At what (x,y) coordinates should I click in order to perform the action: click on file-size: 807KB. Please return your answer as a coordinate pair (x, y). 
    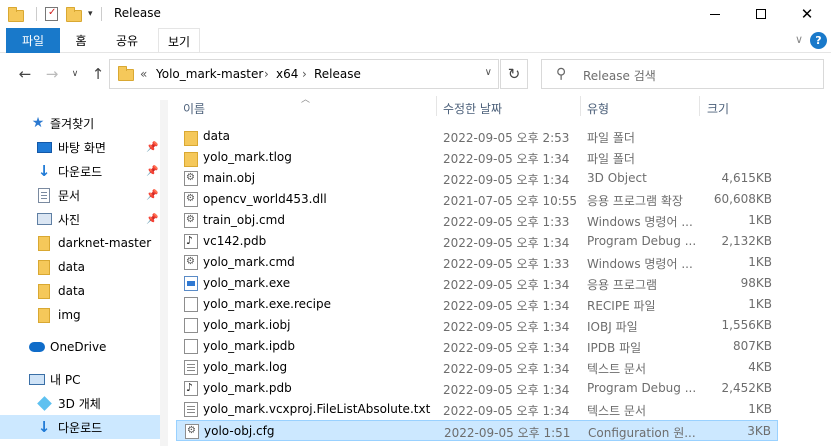
    Looking at the image, I should click on (752, 346).